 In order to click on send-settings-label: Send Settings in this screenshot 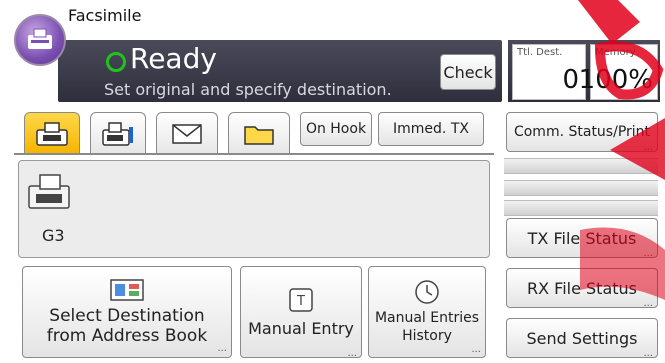, I will do `click(582, 338)`.